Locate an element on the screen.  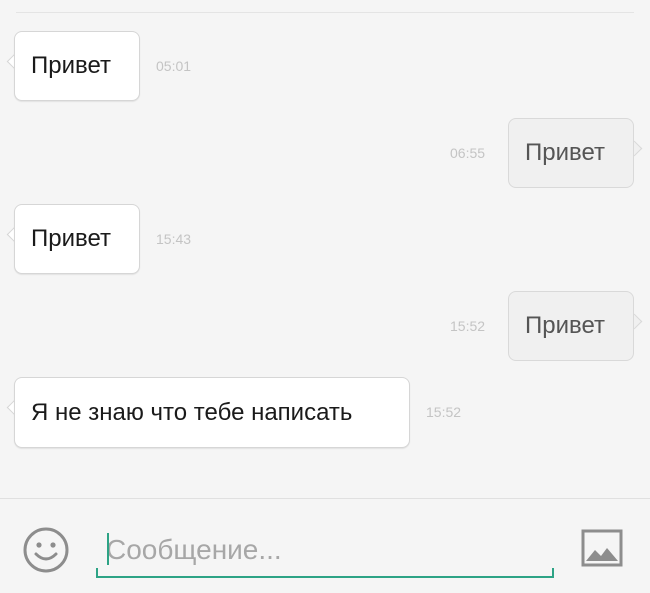
message-bubble: Я не знаю что тебе написать is located at coordinates (212, 412).